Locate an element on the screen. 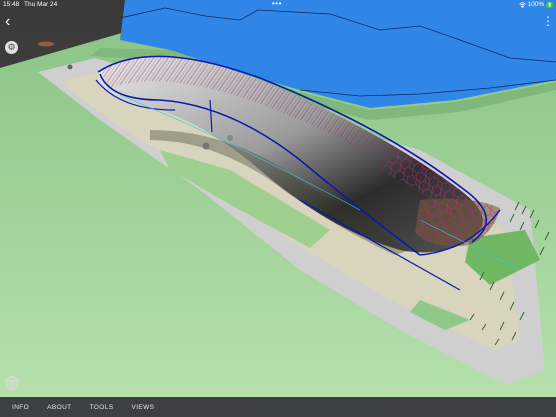 The image size is (556, 417). status-time: 15:48 is located at coordinates (11, 4).